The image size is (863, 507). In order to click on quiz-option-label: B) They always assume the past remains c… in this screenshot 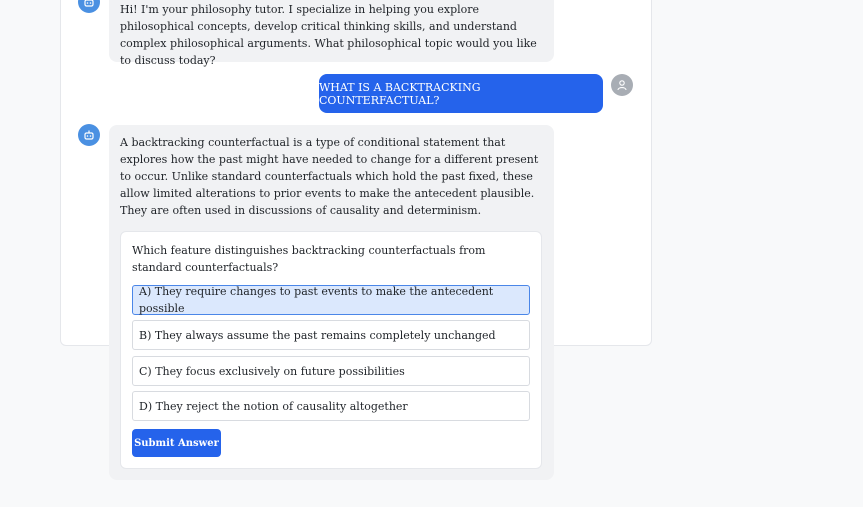, I will do `click(317, 335)`.